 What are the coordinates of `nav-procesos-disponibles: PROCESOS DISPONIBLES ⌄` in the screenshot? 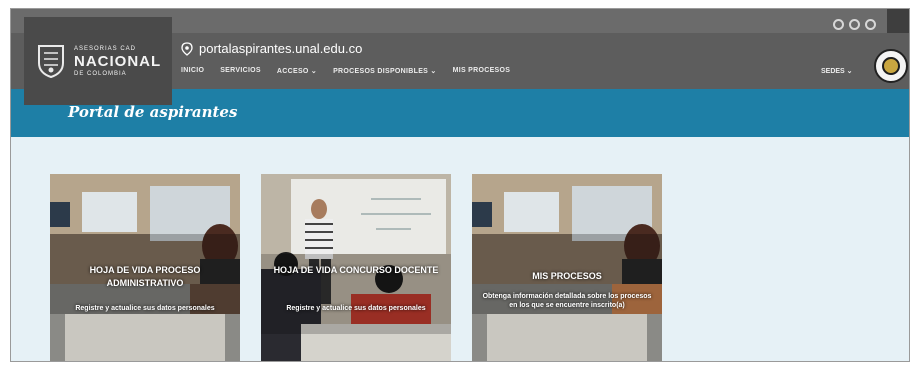 It's located at (384, 71).